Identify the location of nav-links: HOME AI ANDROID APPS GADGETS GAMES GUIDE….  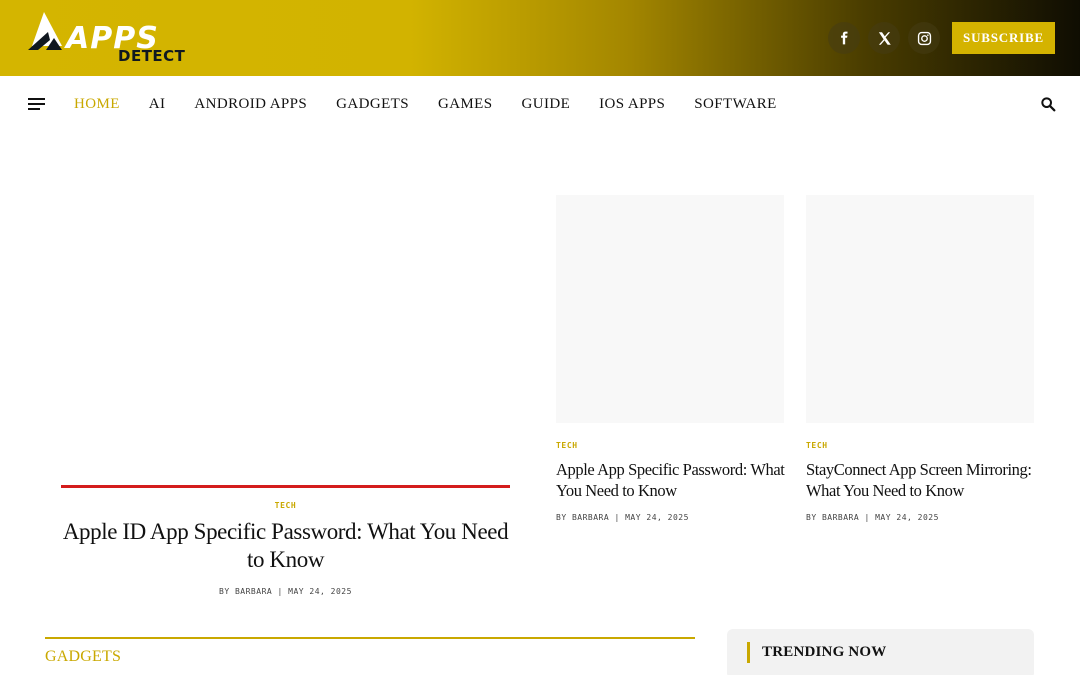
(440, 104).